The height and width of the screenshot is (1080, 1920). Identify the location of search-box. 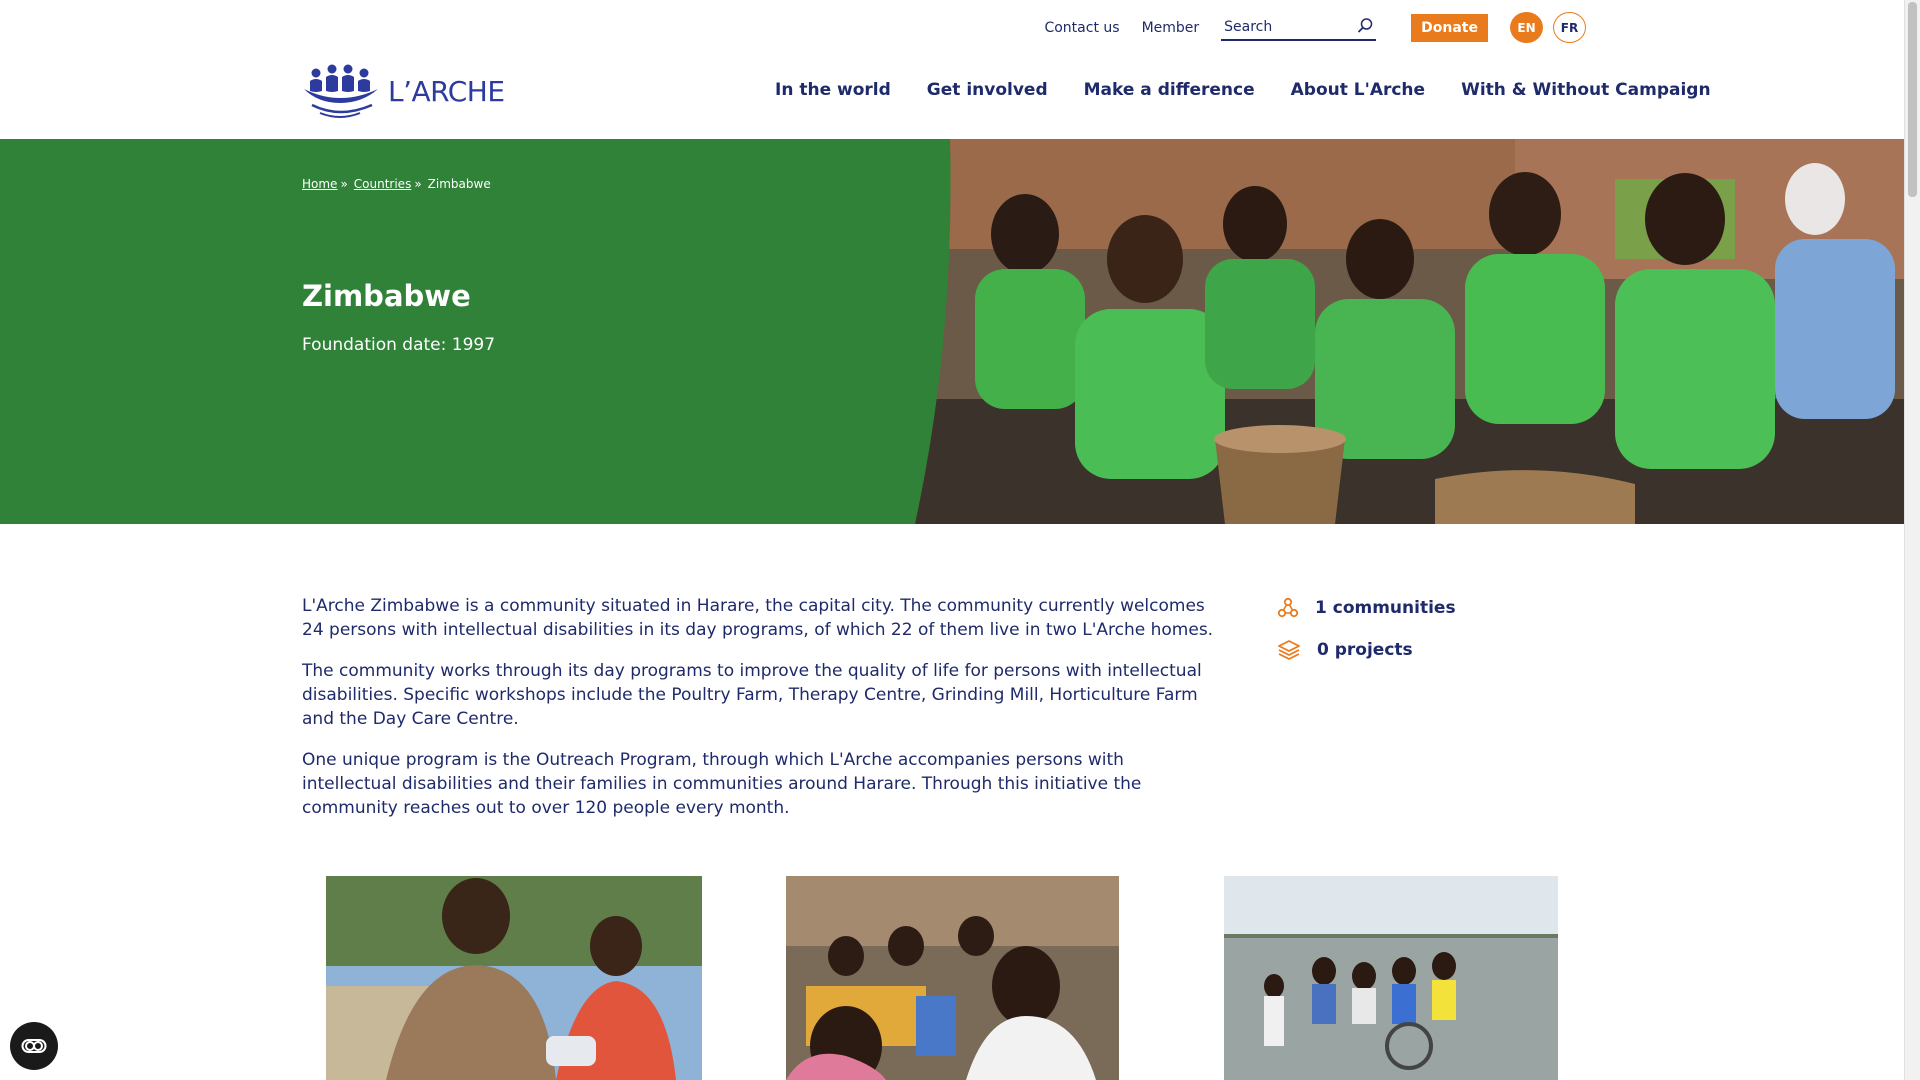
(1299, 27).